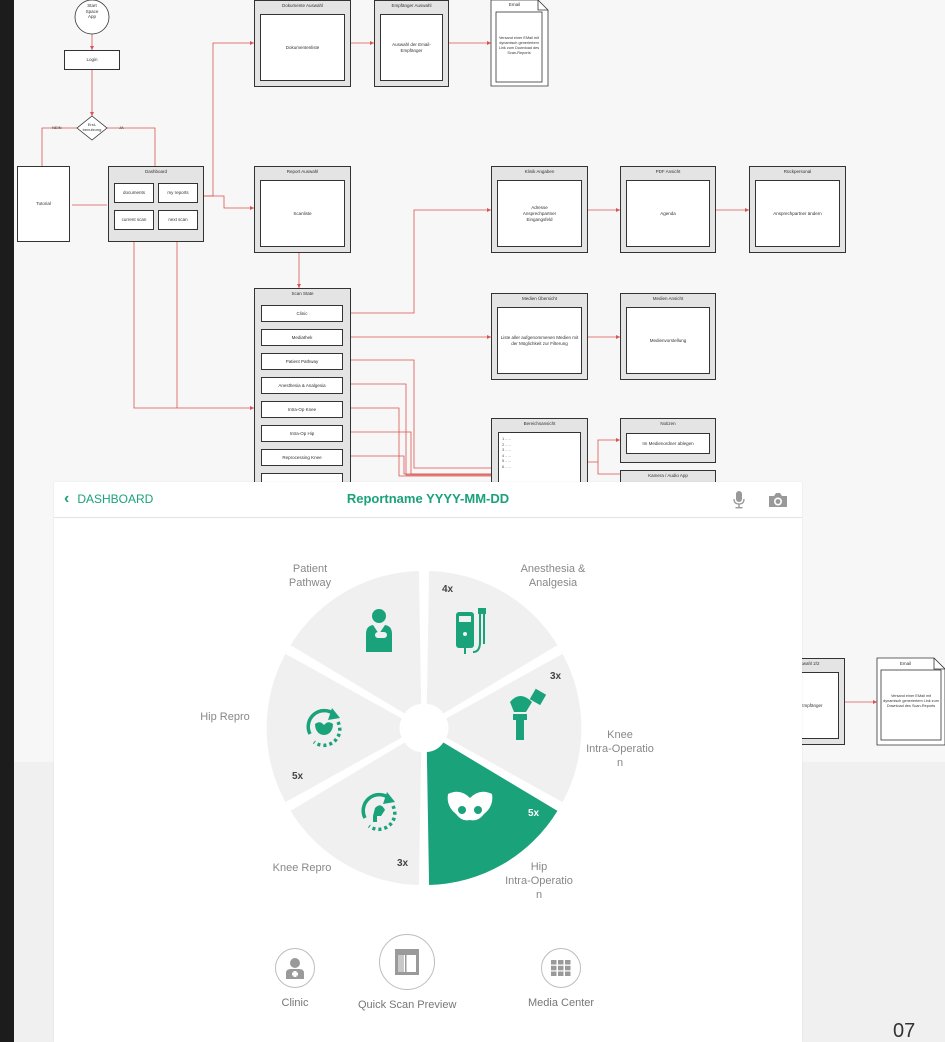 The width and height of the screenshot is (945, 1042). Describe the element at coordinates (411, 47) in the screenshot. I see `node-body: Auswahl der Email-Empfänger` at that location.